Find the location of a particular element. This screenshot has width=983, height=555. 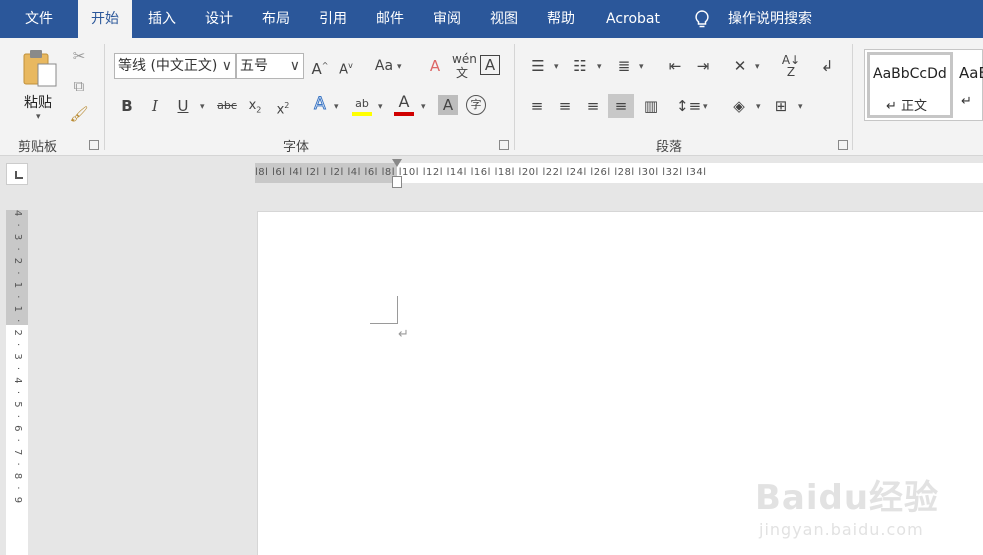

line-spacing-icon: ↕≡ is located at coordinates (688, 106).